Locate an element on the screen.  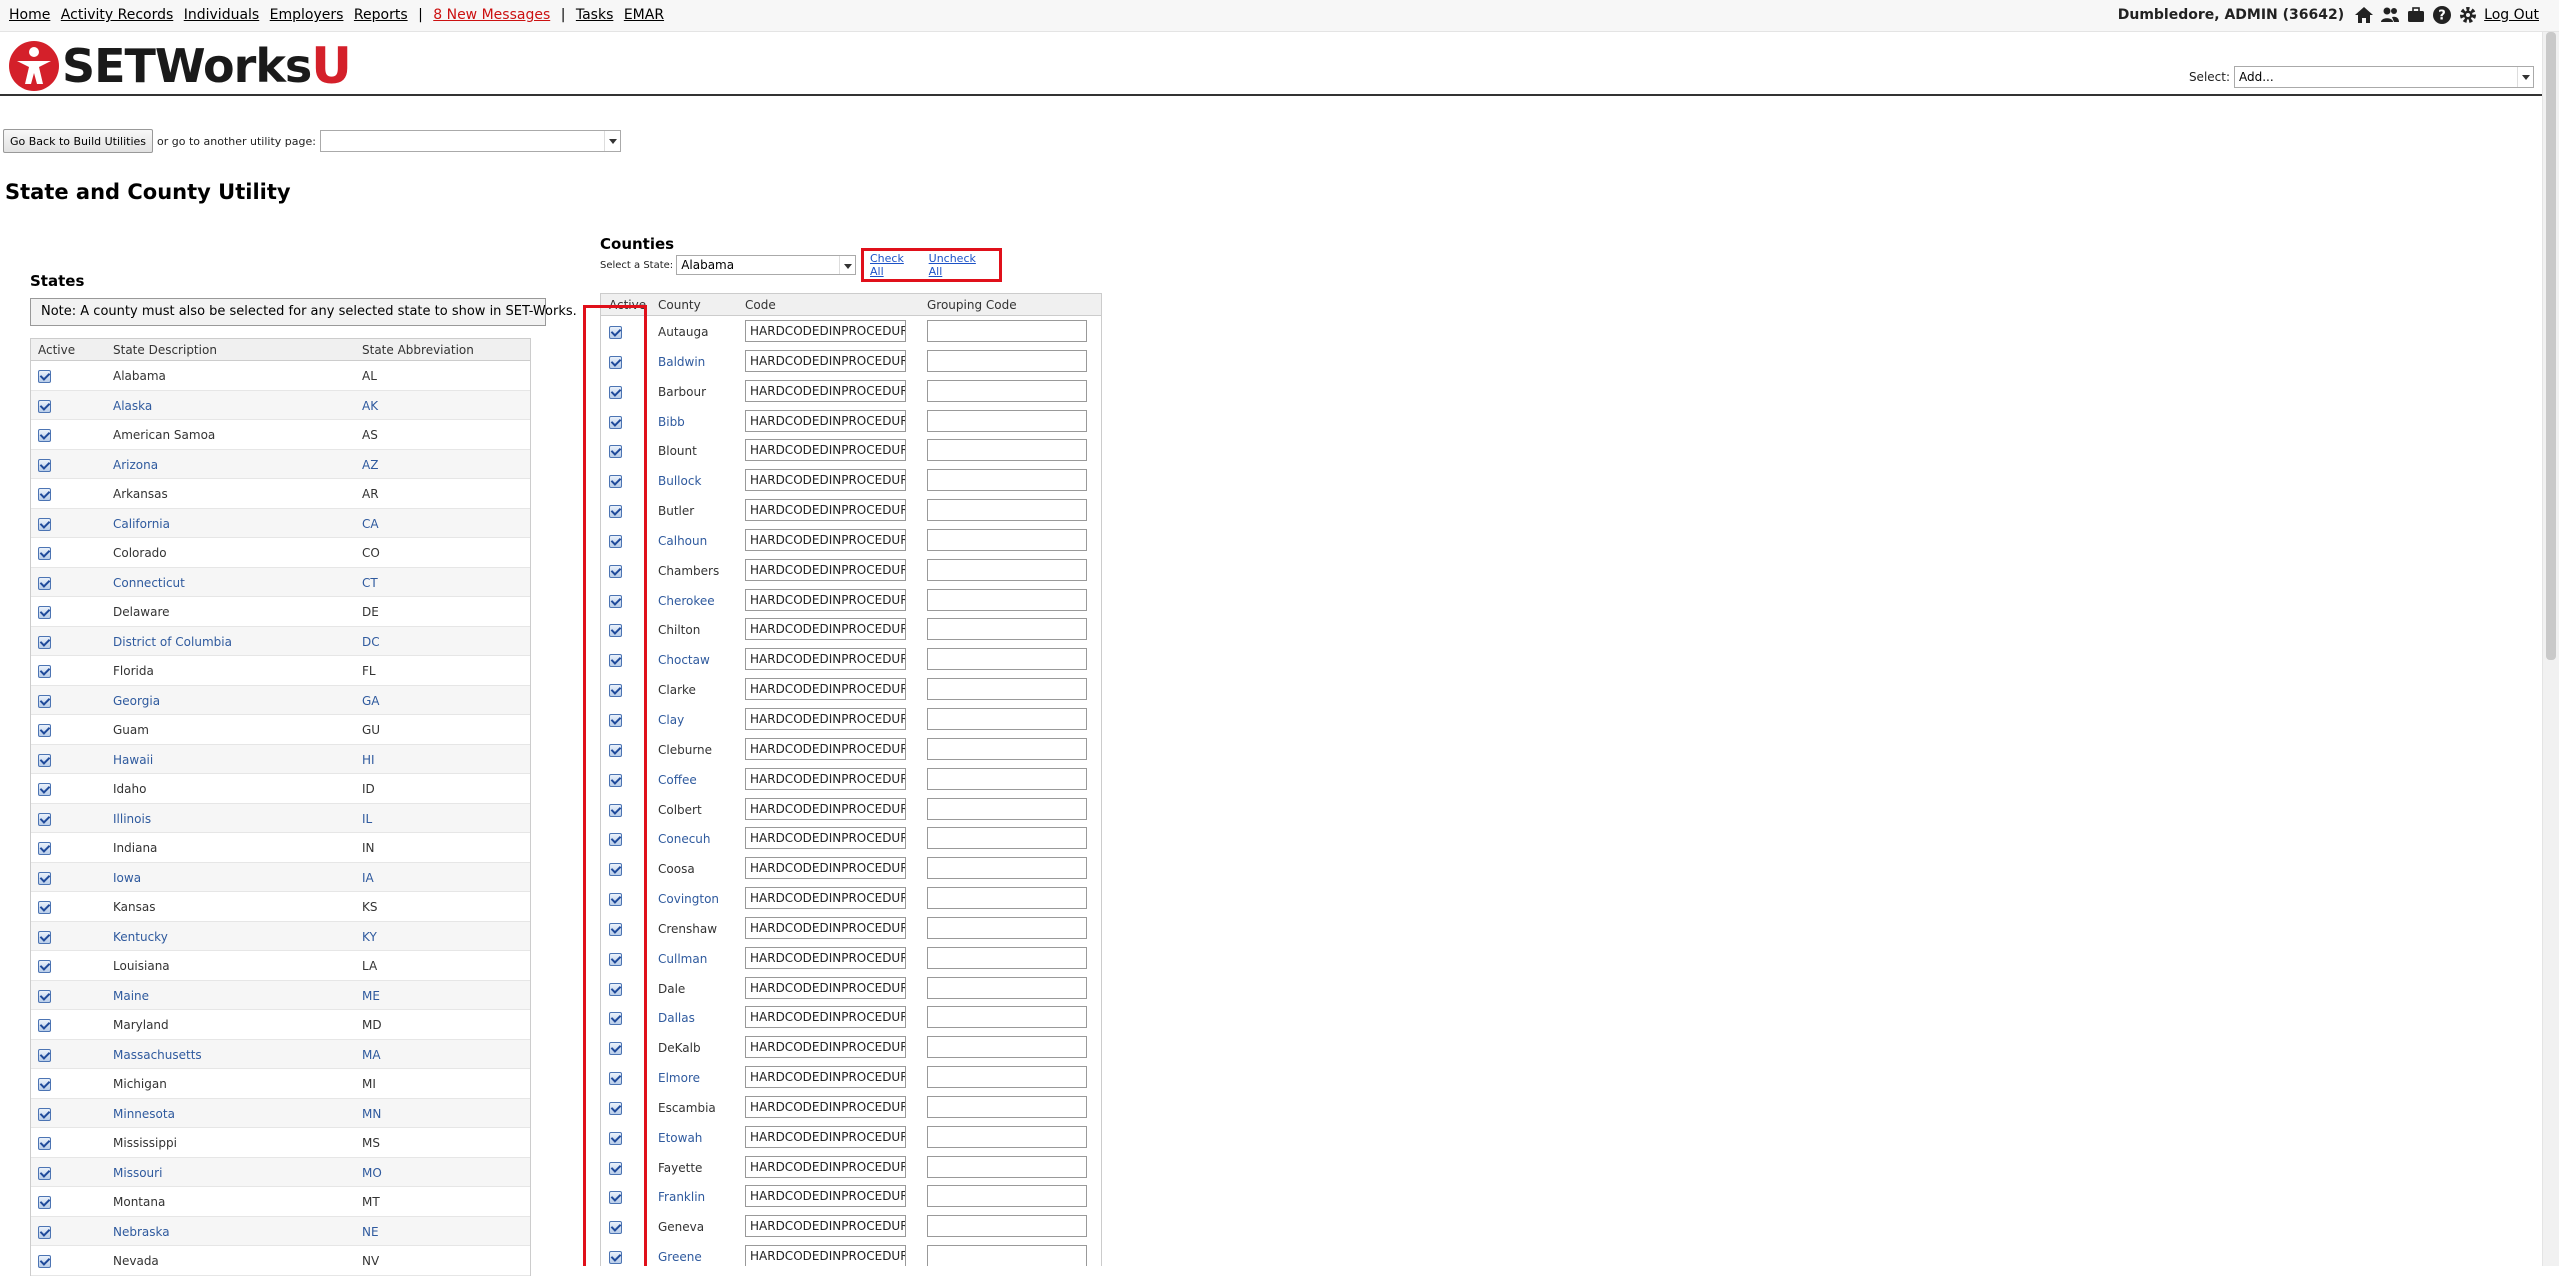
logout-link: Log Out is located at coordinates (2511, 15).